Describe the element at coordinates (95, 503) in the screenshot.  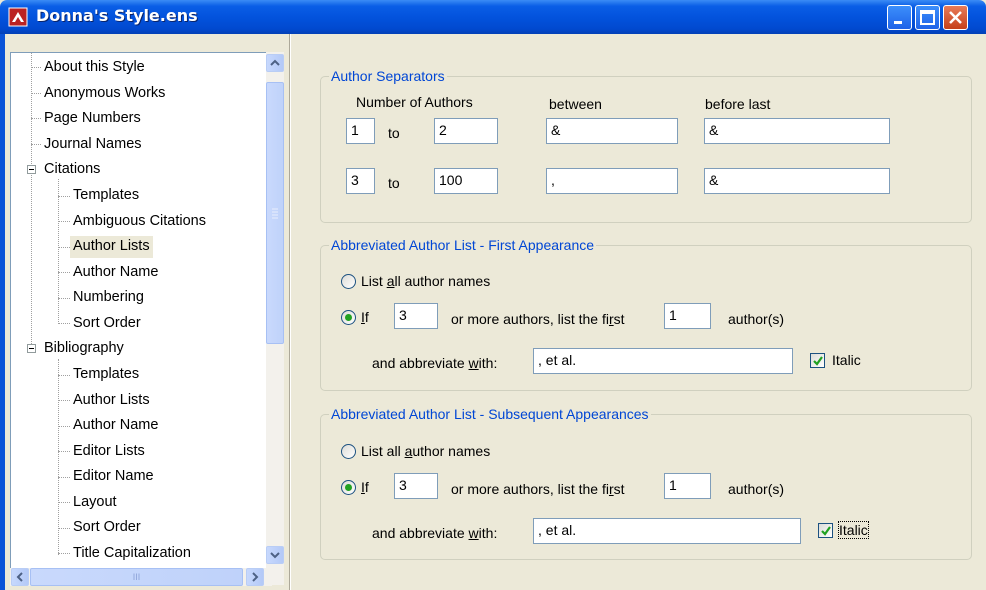
I see `tree-item-layout: Layout` at that location.